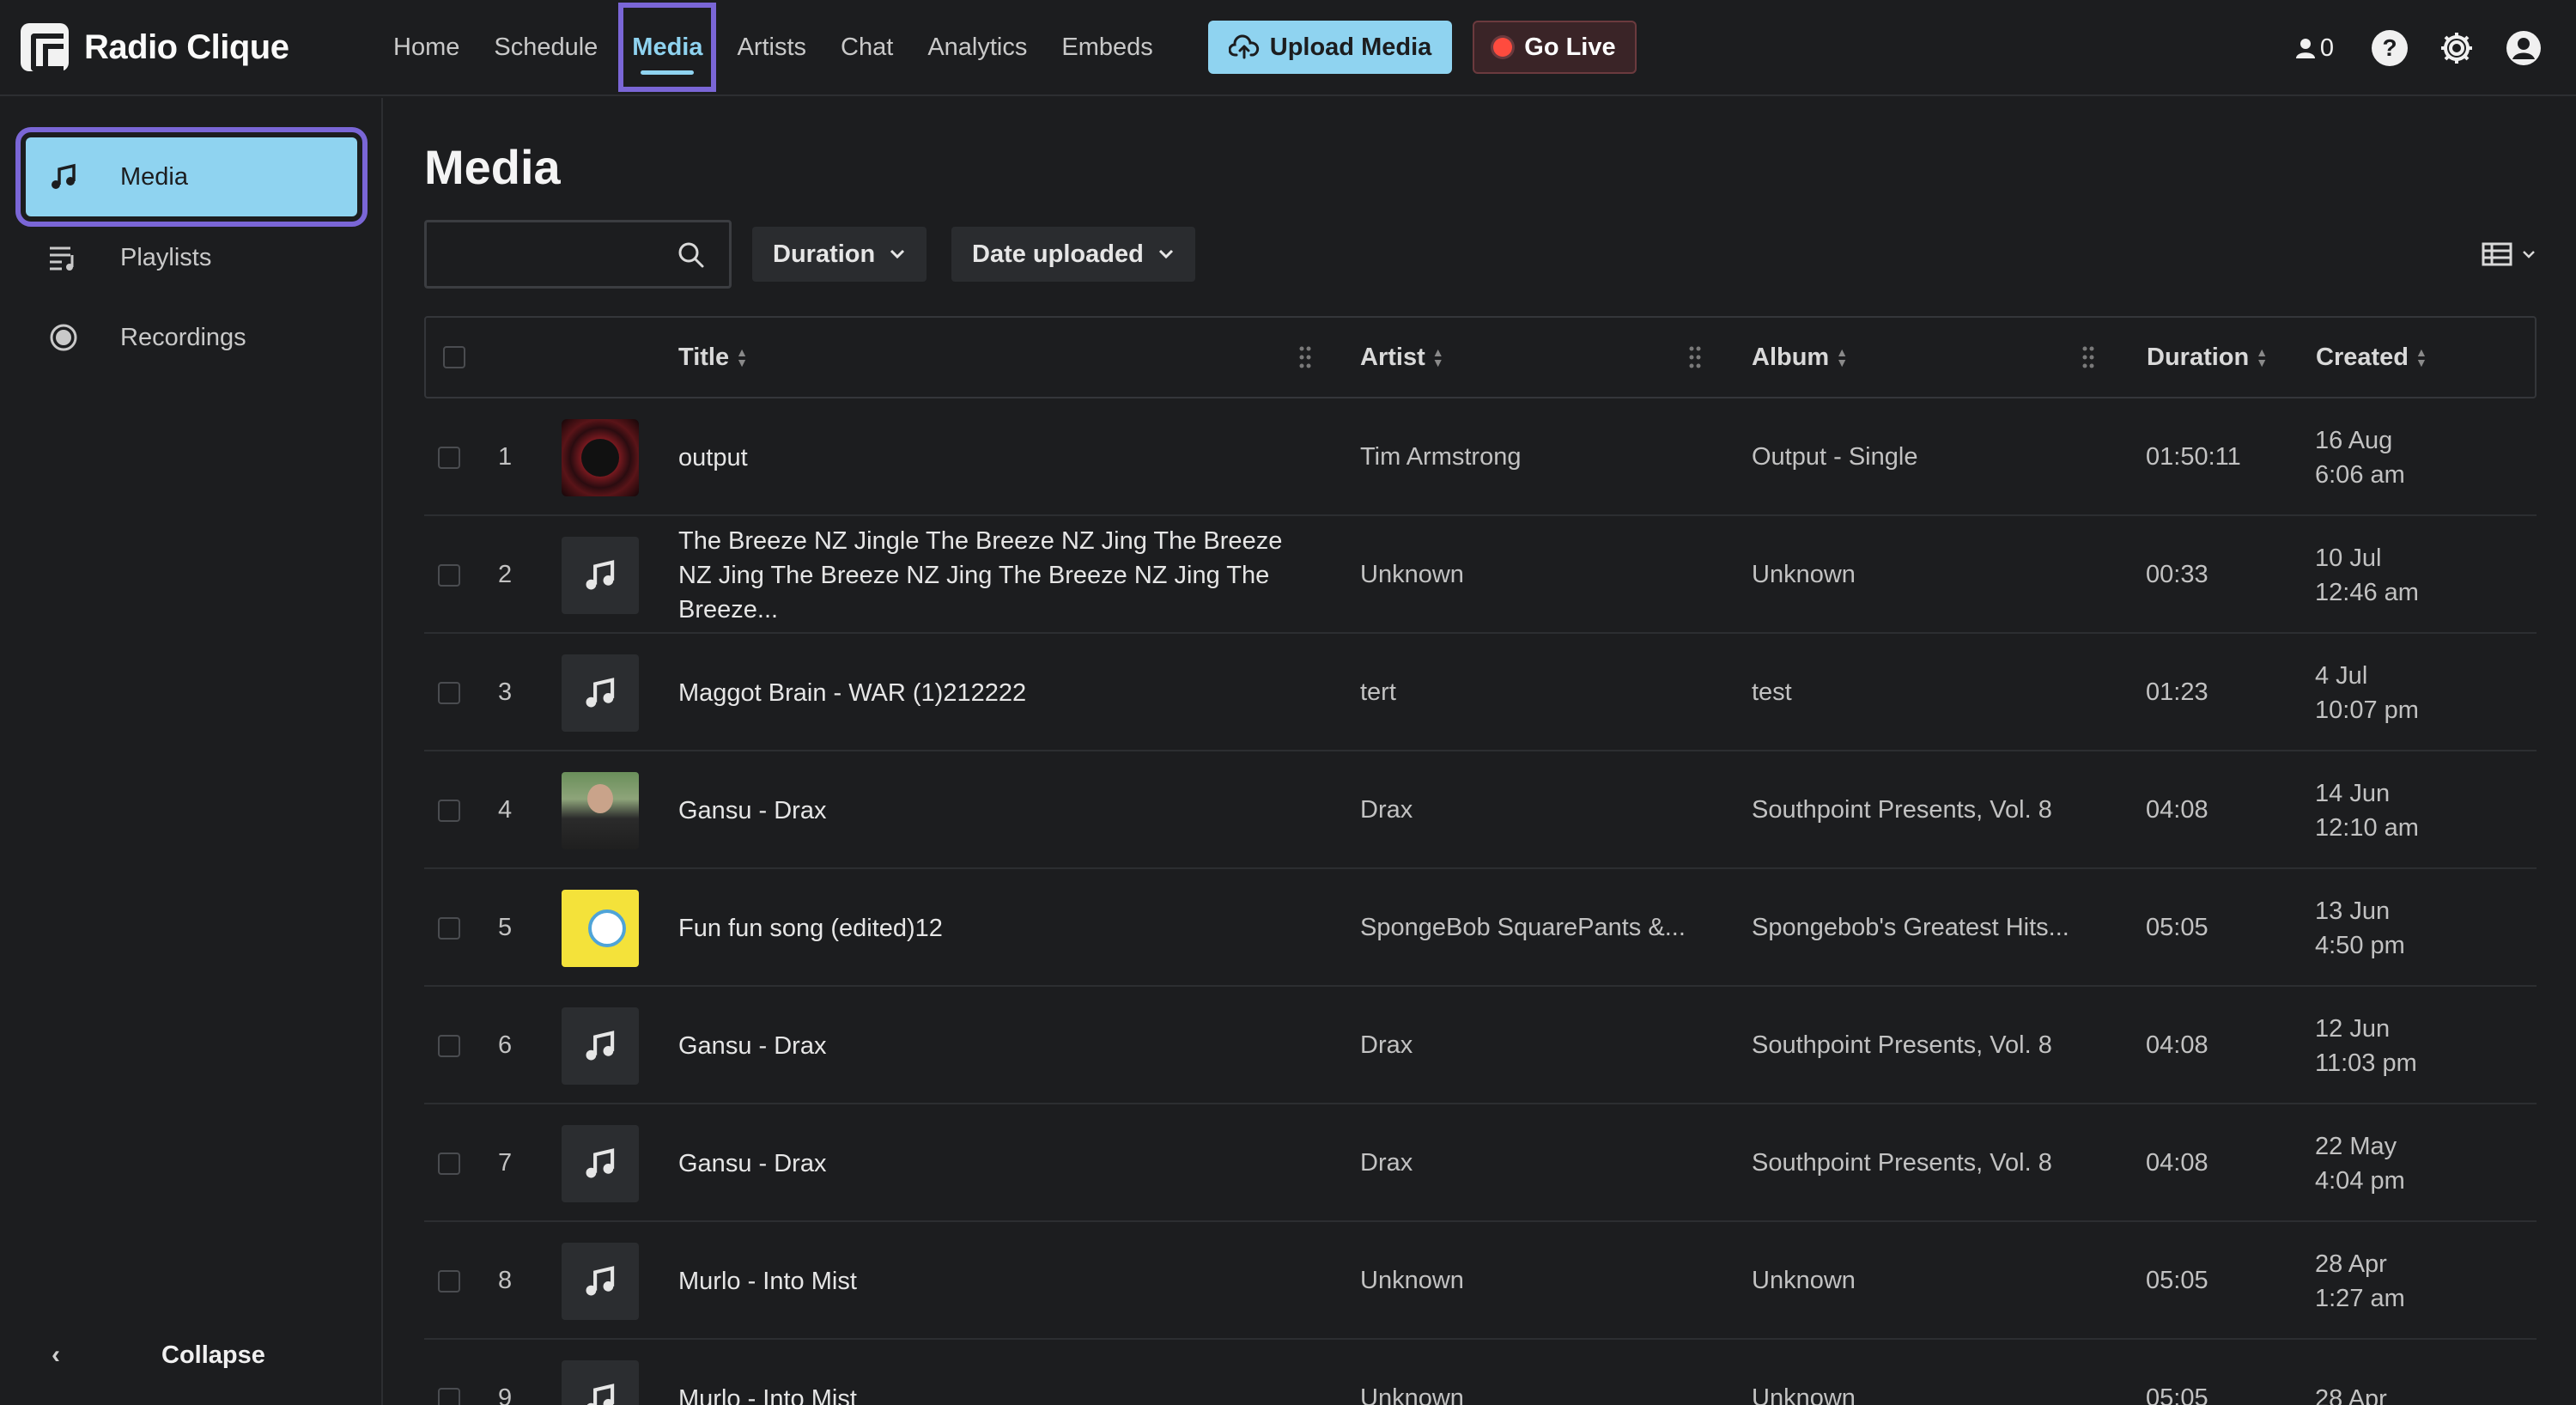 This screenshot has width=2576, height=1405. What do you see at coordinates (1073, 254) in the screenshot?
I see `date-uploaded-filter-dropdown: Date uploaded` at bounding box center [1073, 254].